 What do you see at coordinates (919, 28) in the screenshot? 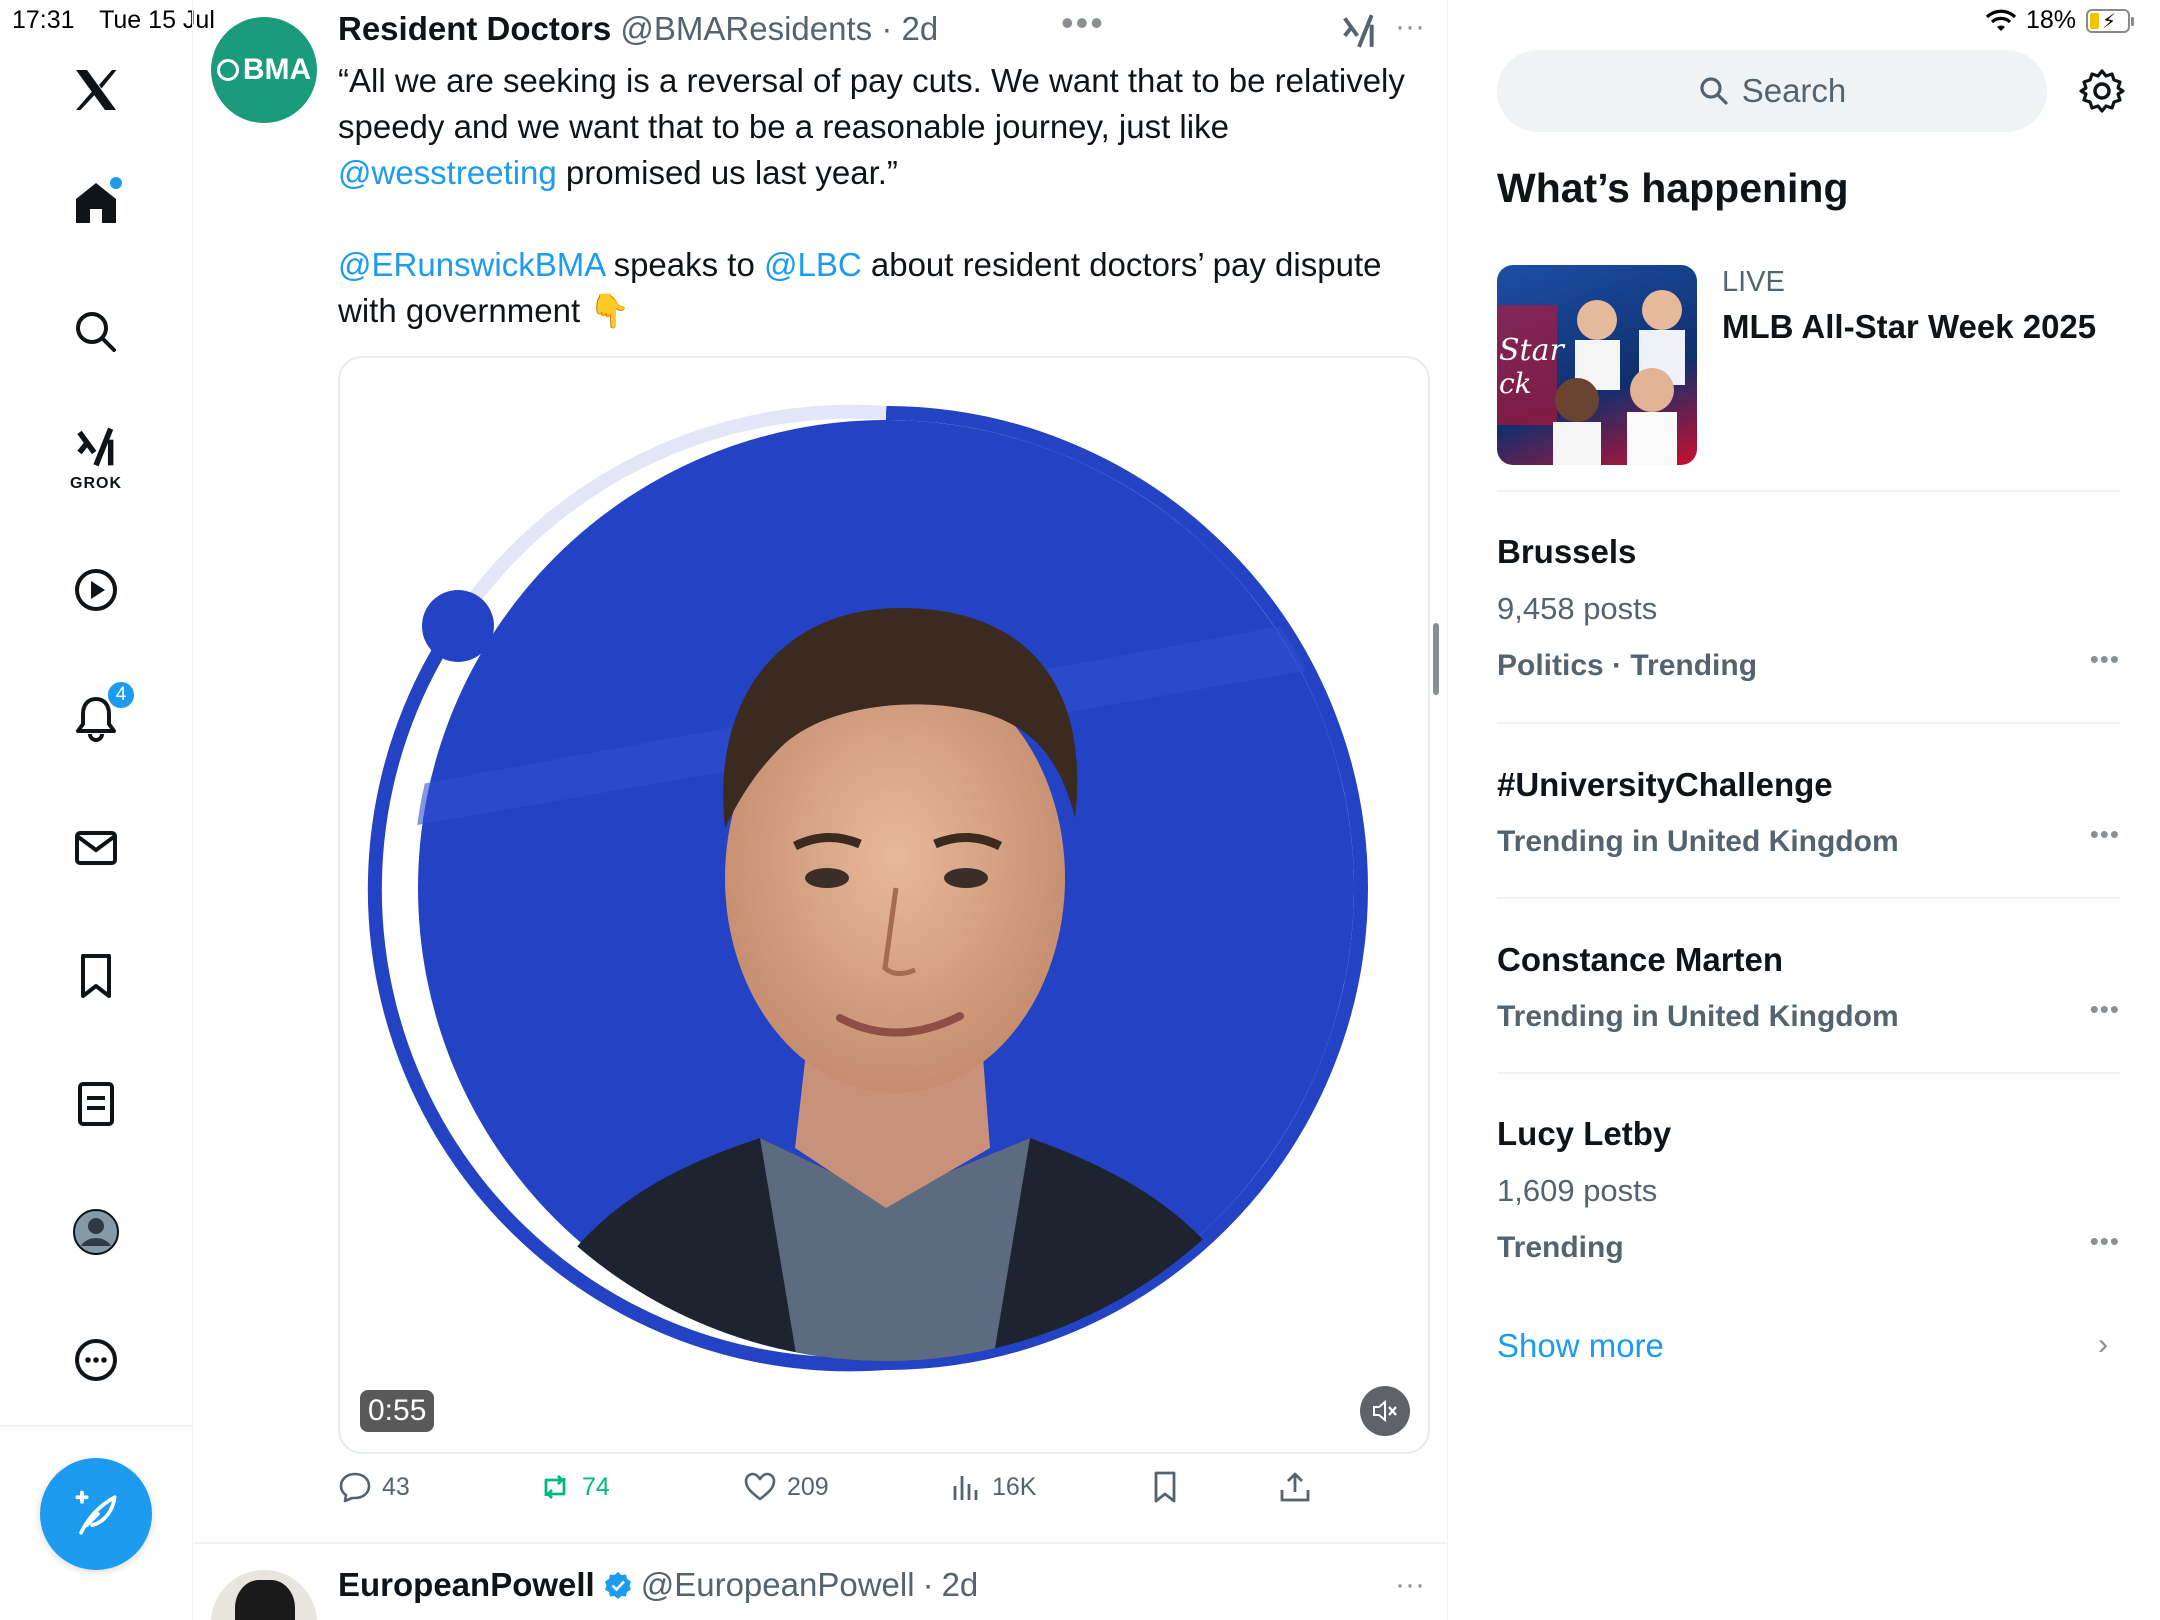
I see `tweet-age: 2d` at bounding box center [919, 28].